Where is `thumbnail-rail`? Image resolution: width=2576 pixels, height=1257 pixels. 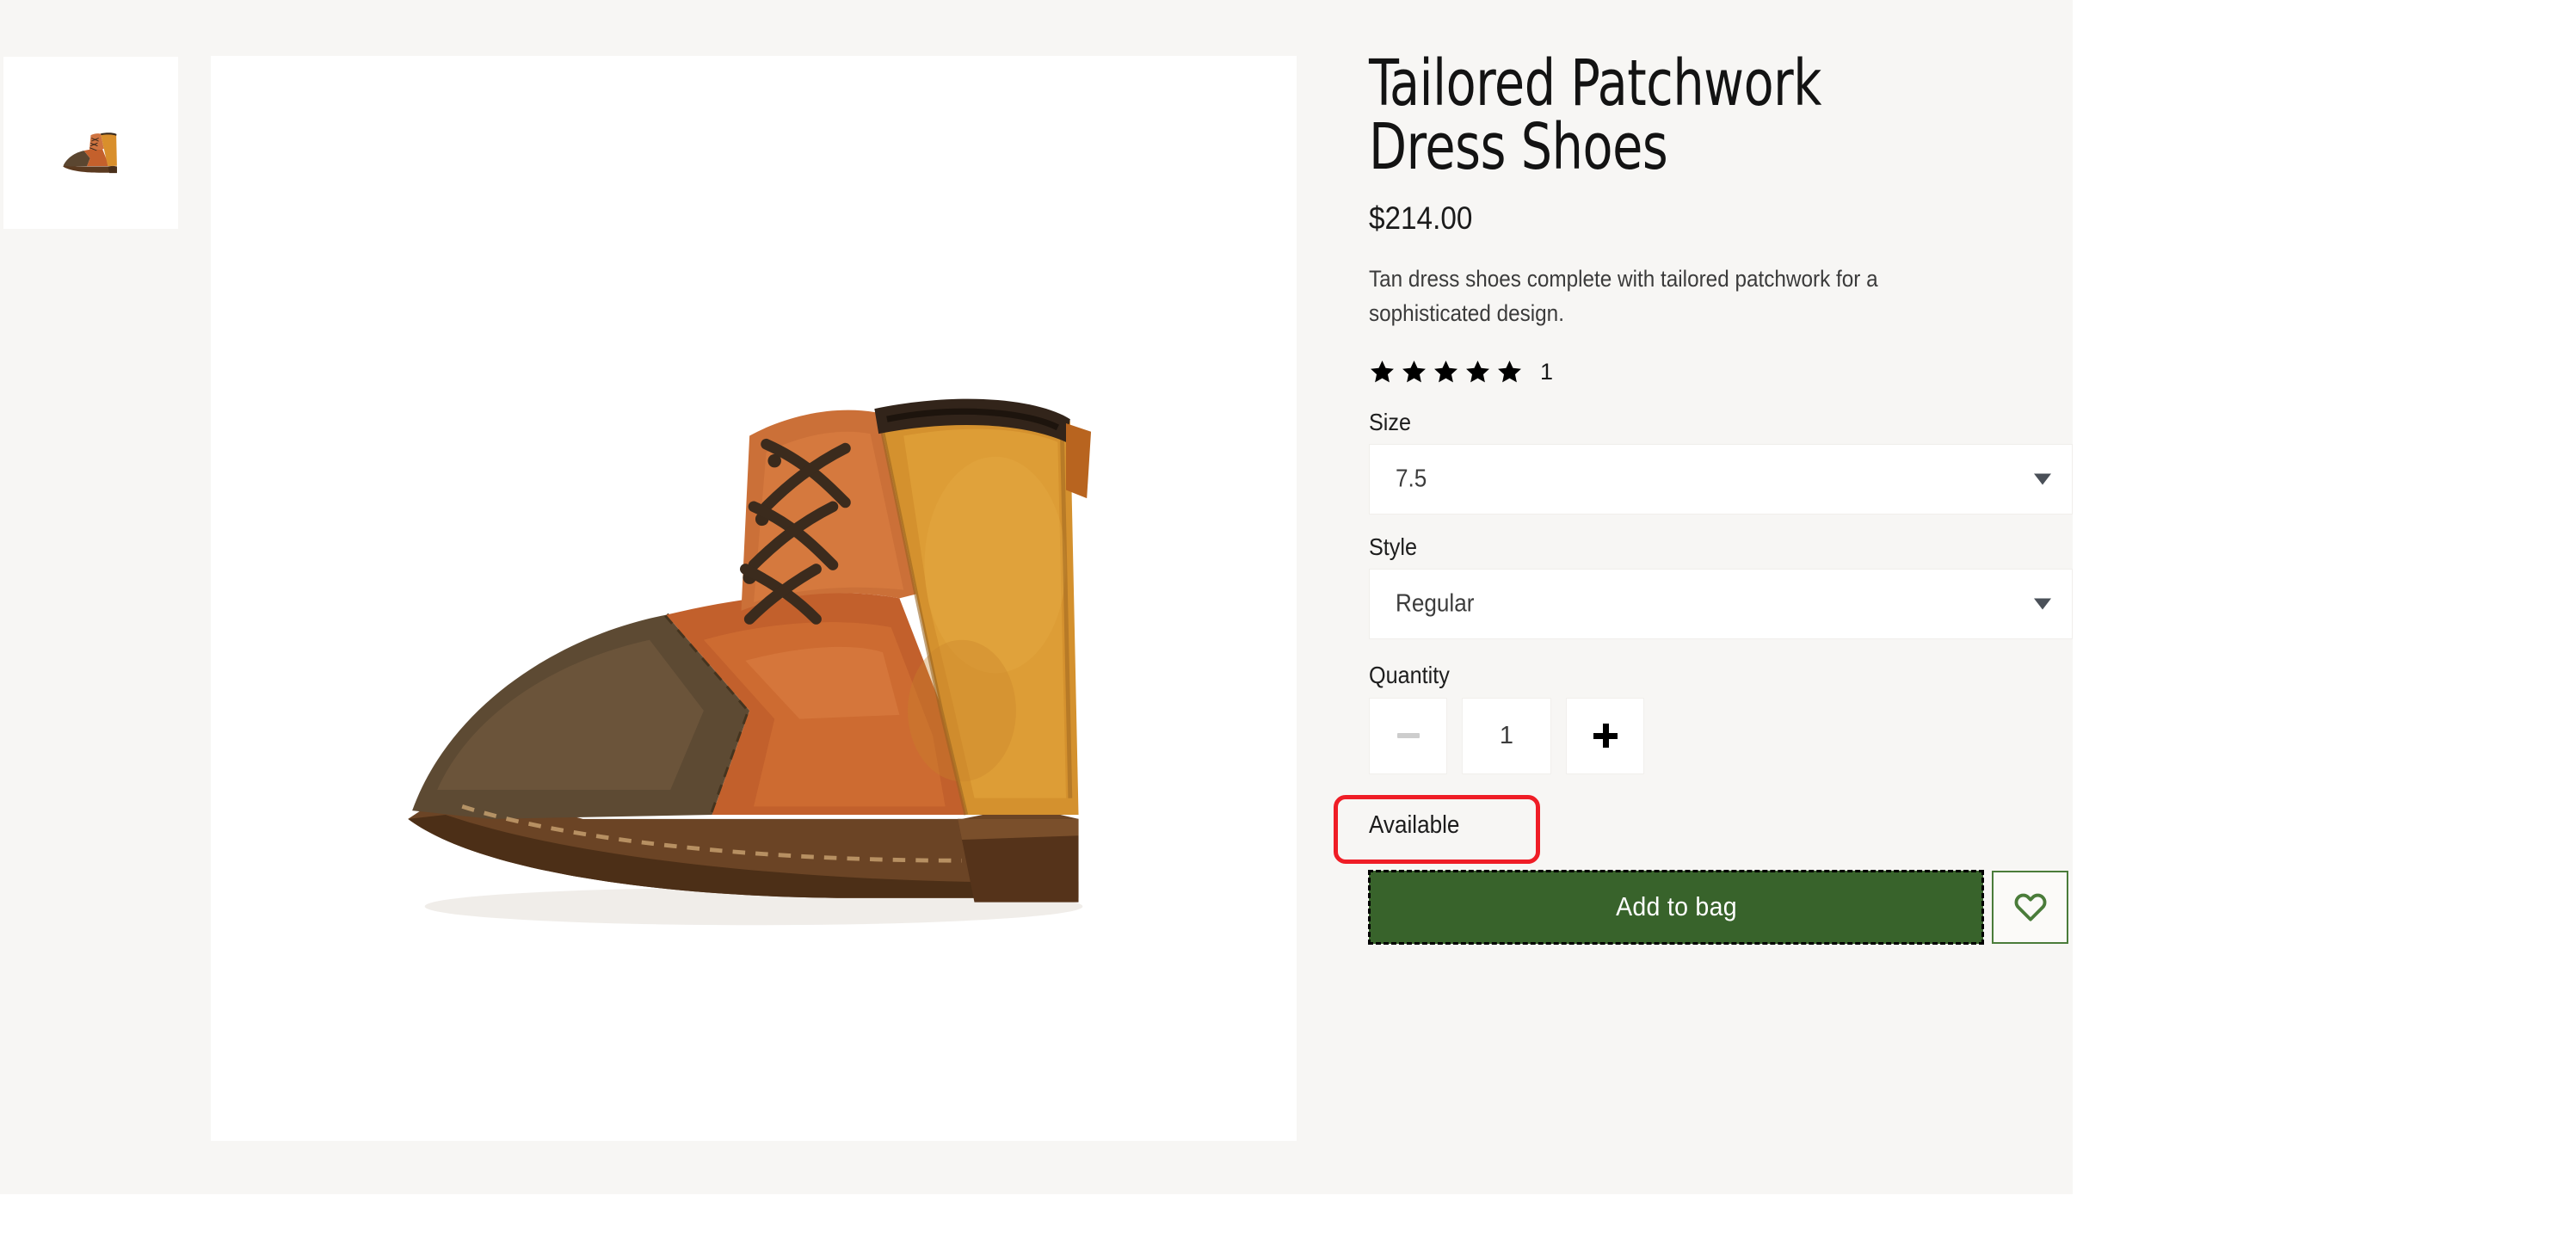
thumbnail-rail is located at coordinates (90, 143).